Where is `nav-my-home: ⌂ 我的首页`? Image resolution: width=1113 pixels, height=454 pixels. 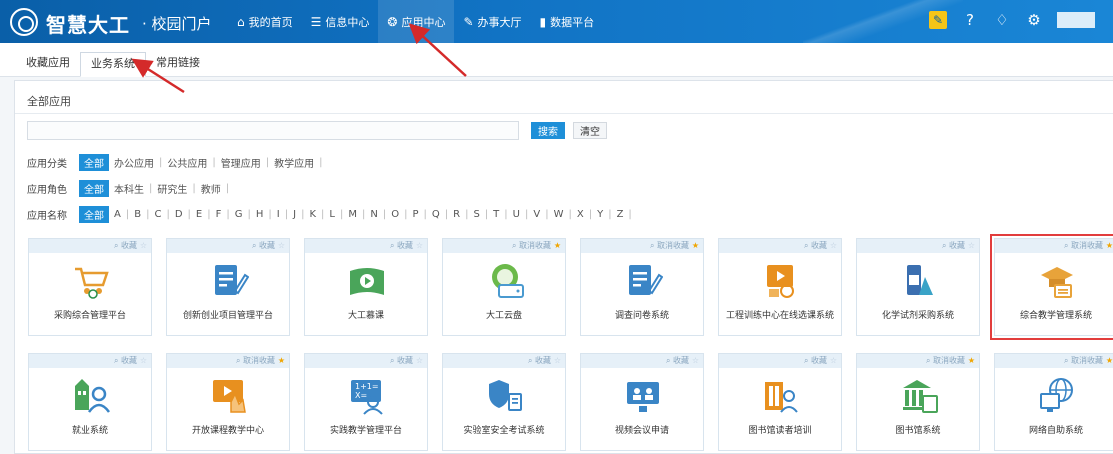
nav-my-home: ⌂ 我的首页 is located at coordinates (265, 21).